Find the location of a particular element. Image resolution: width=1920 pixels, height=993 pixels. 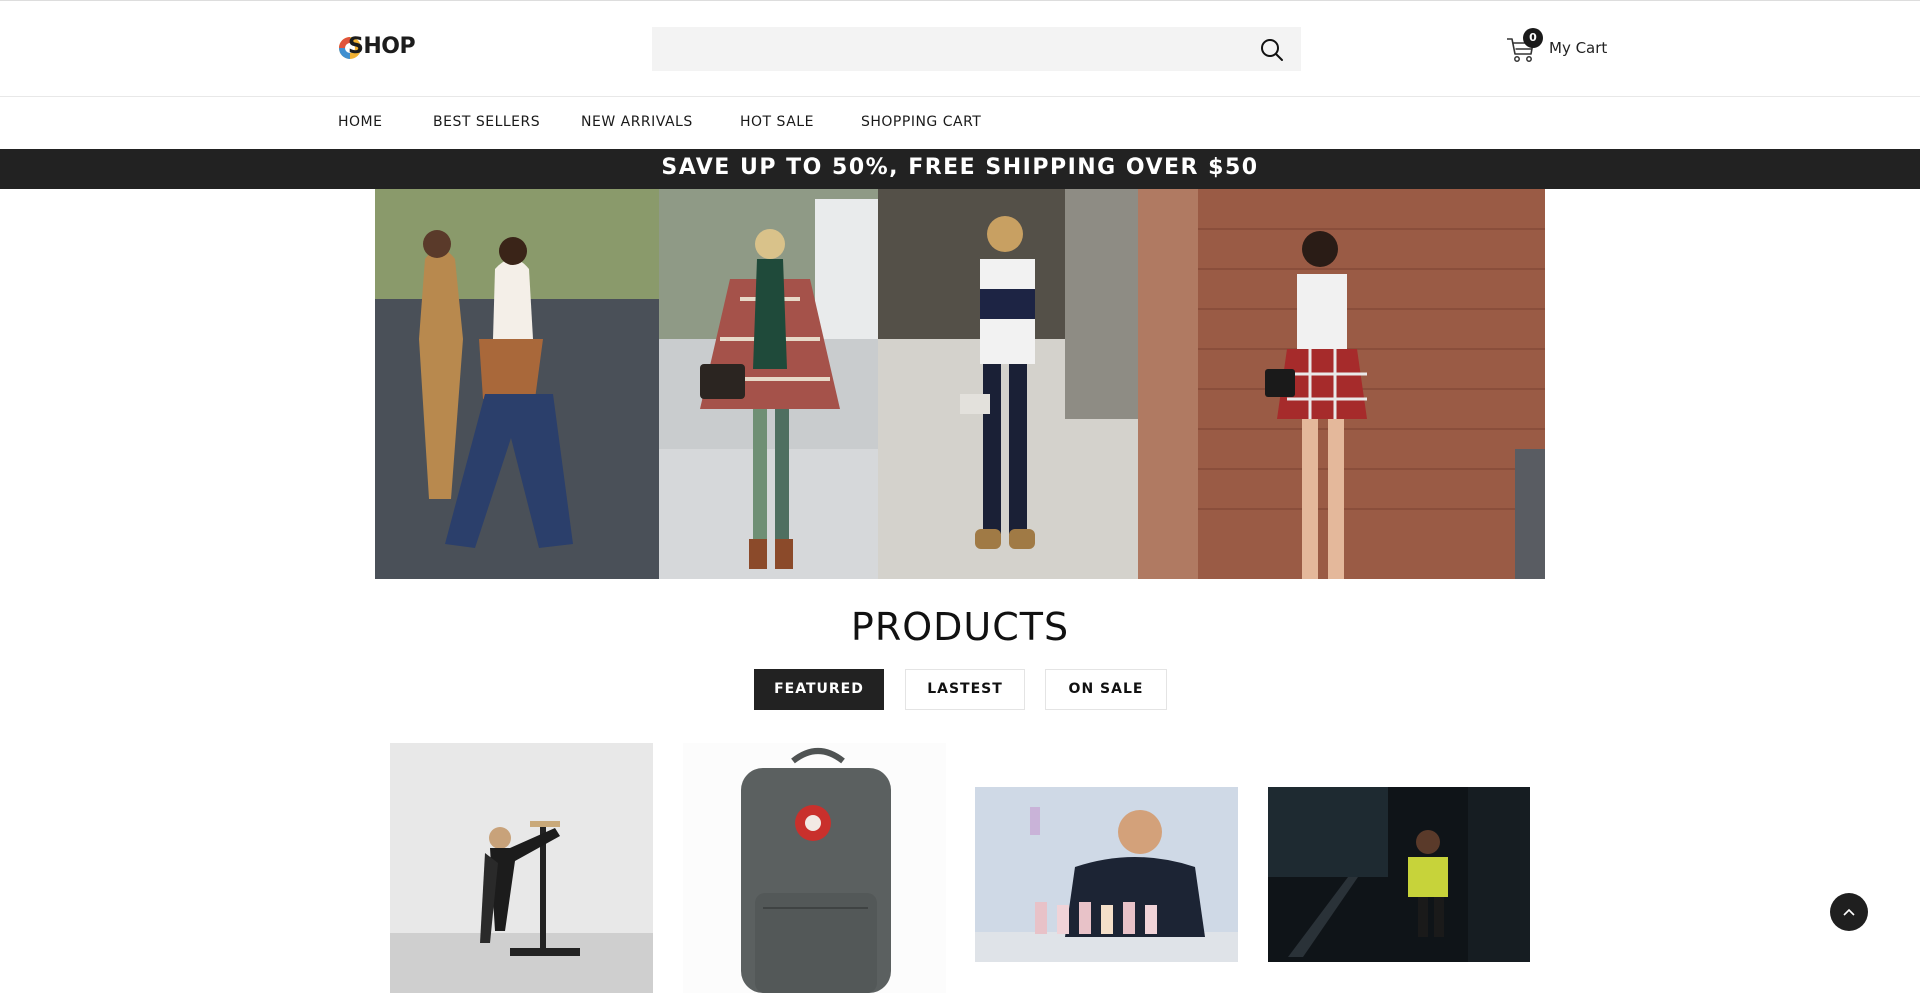

product-image-streetwear is located at coordinates (1399, 874).